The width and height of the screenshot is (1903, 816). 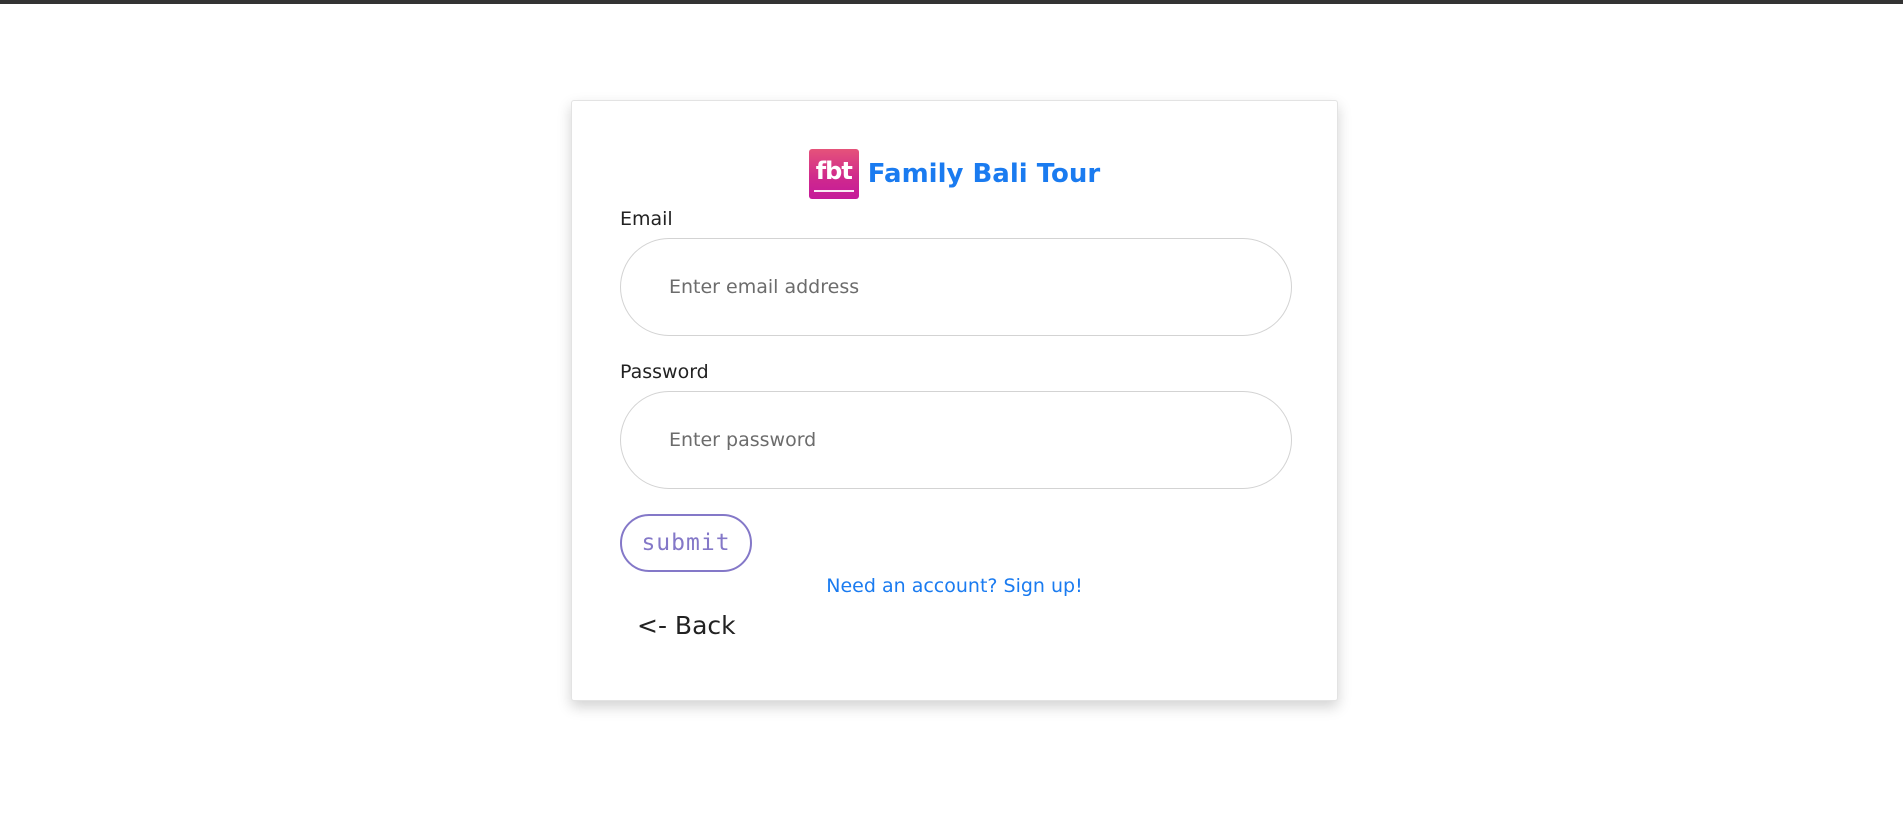 I want to click on back-link: <- Back, so click(x=686, y=625).